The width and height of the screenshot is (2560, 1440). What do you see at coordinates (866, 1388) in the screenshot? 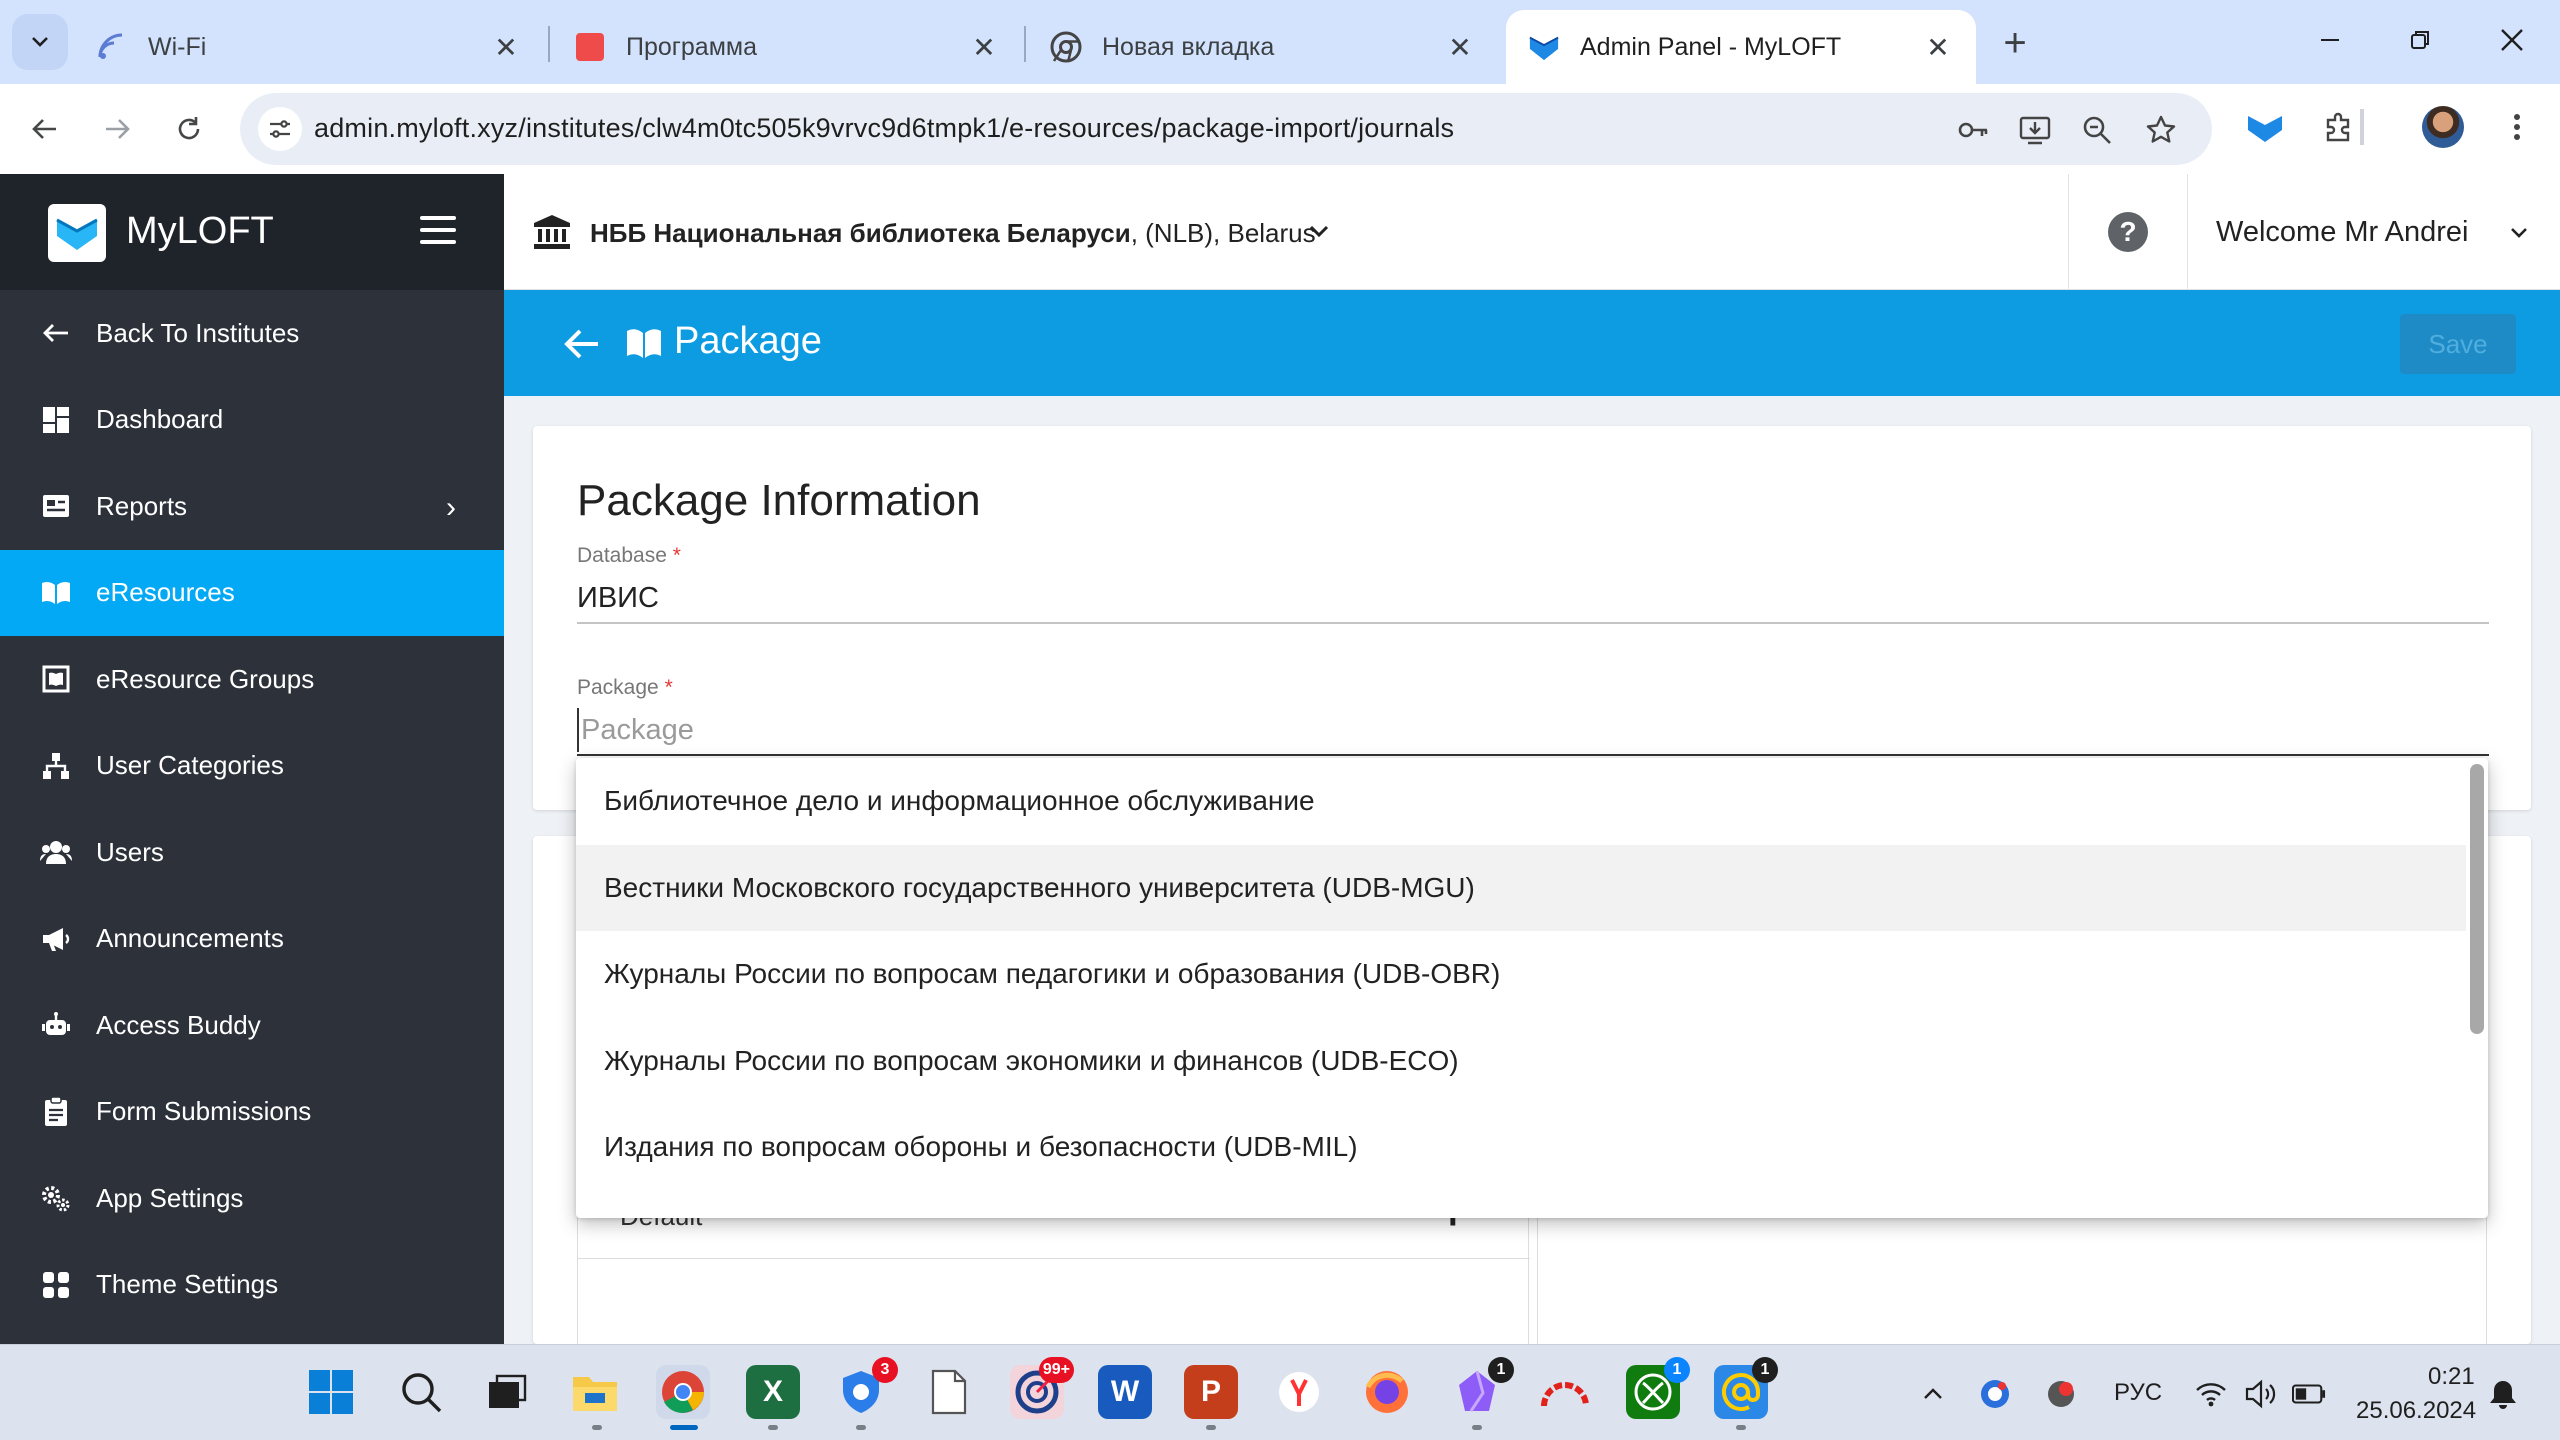
I see `security-app-icon: 3` at bounding box center [866, 1388].